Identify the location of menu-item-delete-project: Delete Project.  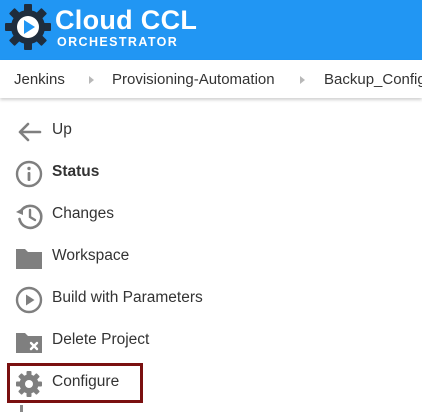
(150, 340).